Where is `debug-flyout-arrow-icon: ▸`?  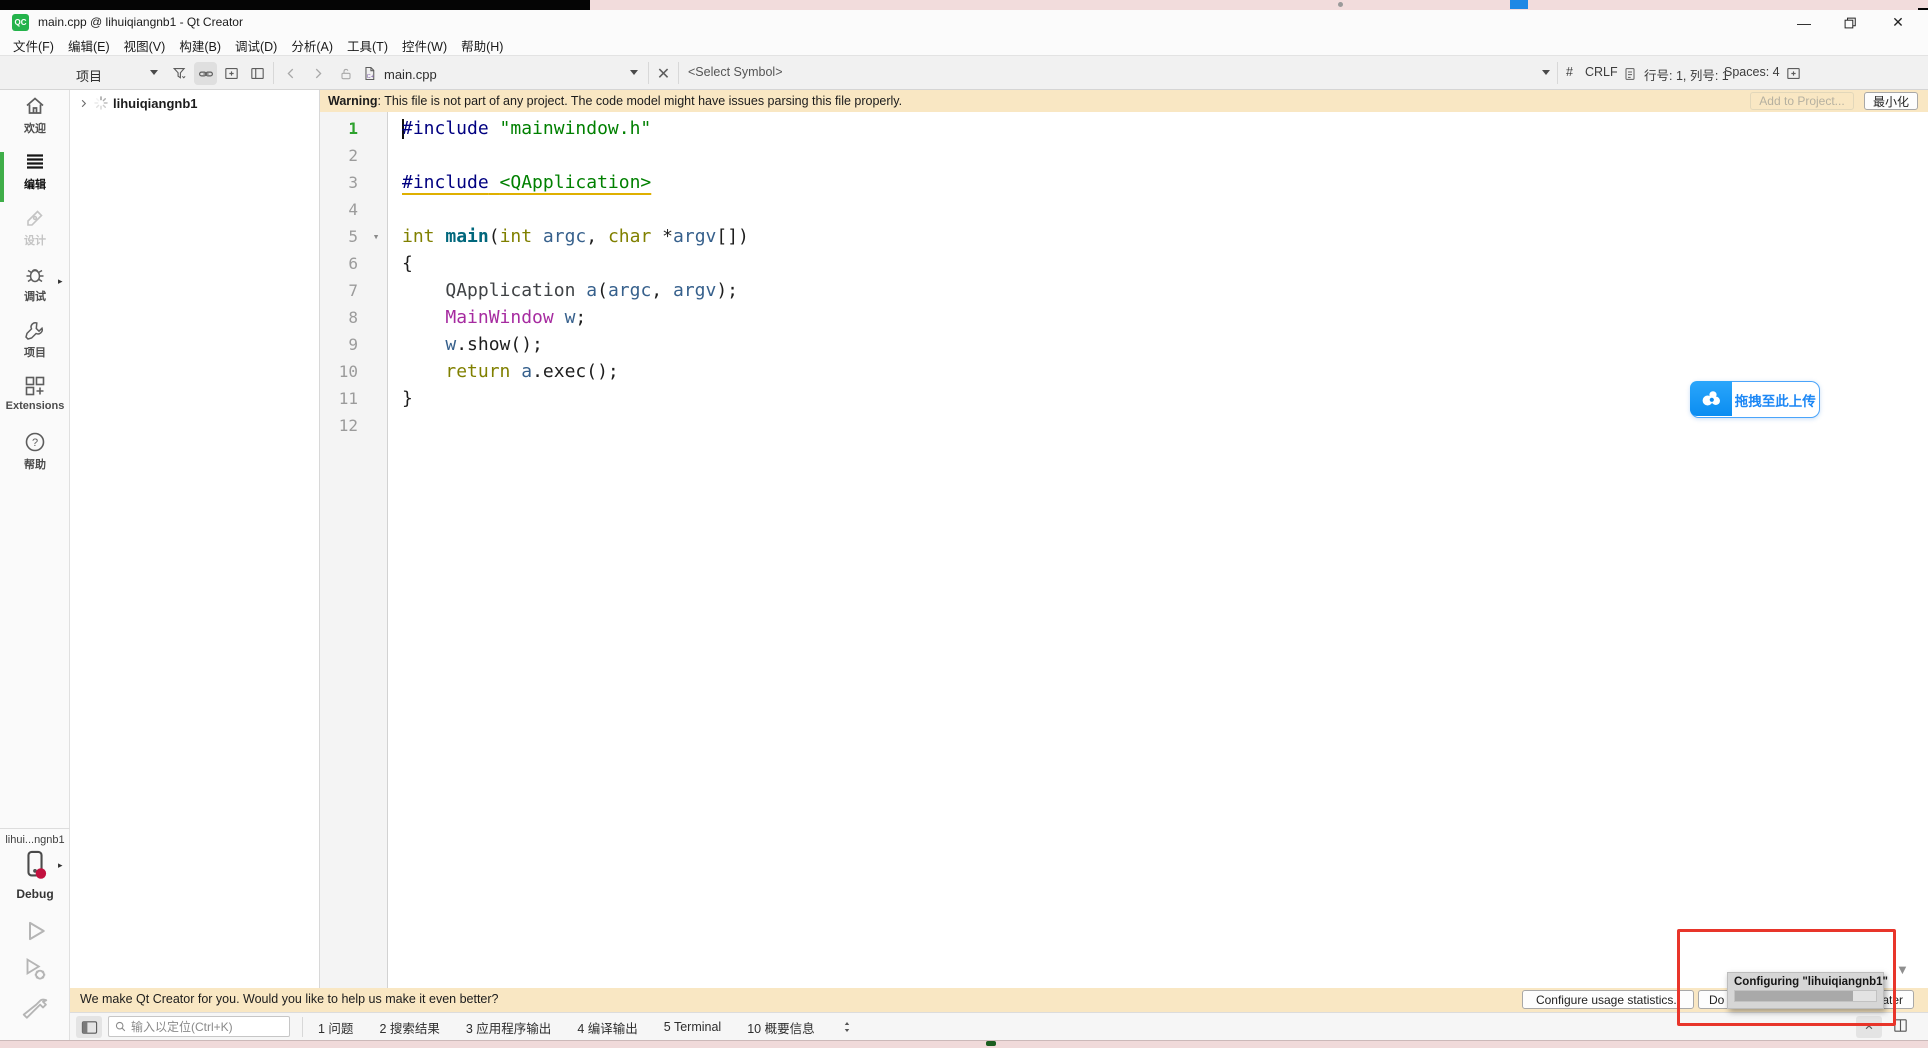
debug-flyout-arrow-icon: ▸ is located at coordinates (60, 281).